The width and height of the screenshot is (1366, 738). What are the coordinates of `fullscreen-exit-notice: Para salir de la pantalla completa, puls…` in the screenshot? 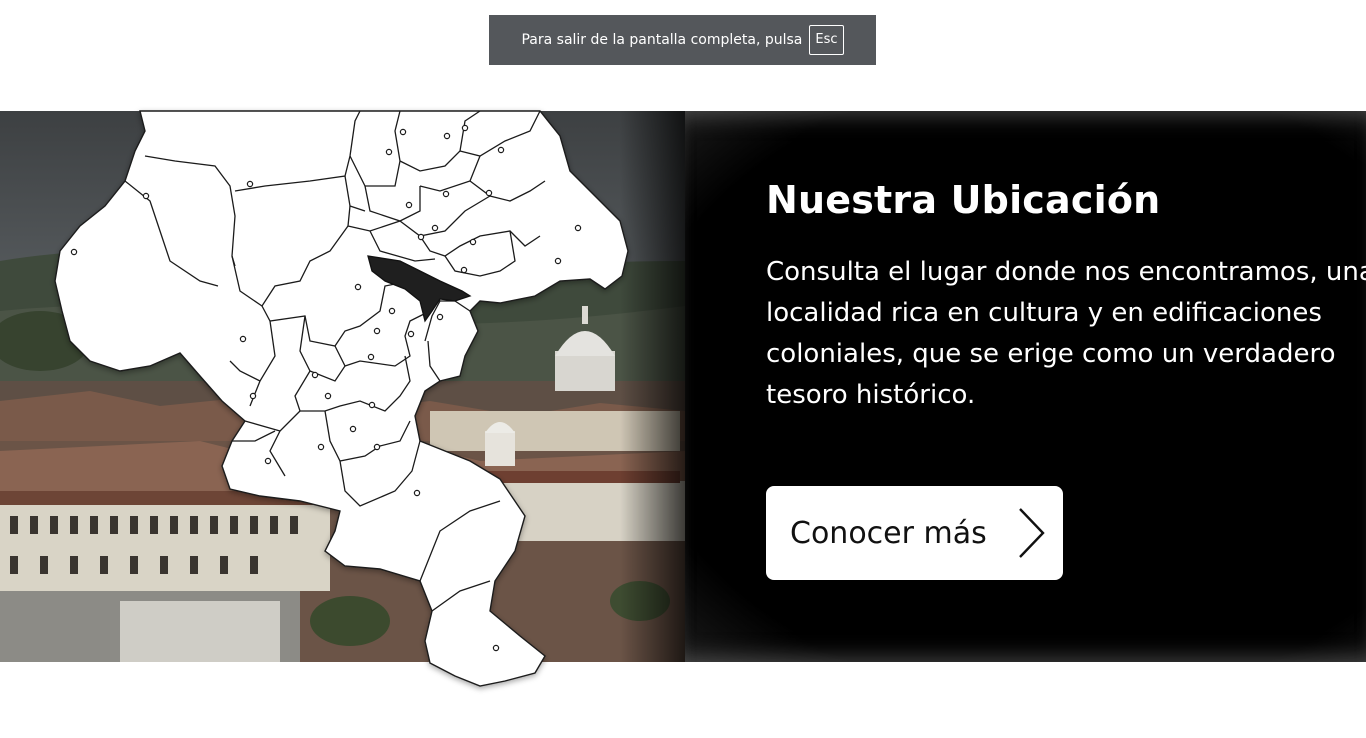 It's located at (682, 40).